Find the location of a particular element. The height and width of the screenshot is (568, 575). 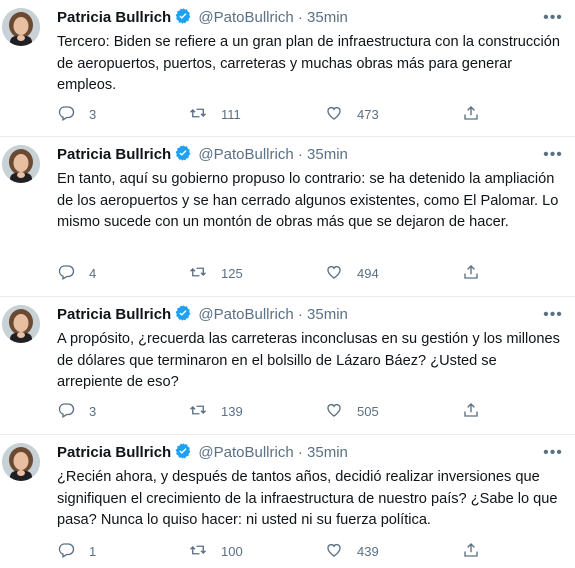

retweet-button: 139 is located at coordinates (216, 411).